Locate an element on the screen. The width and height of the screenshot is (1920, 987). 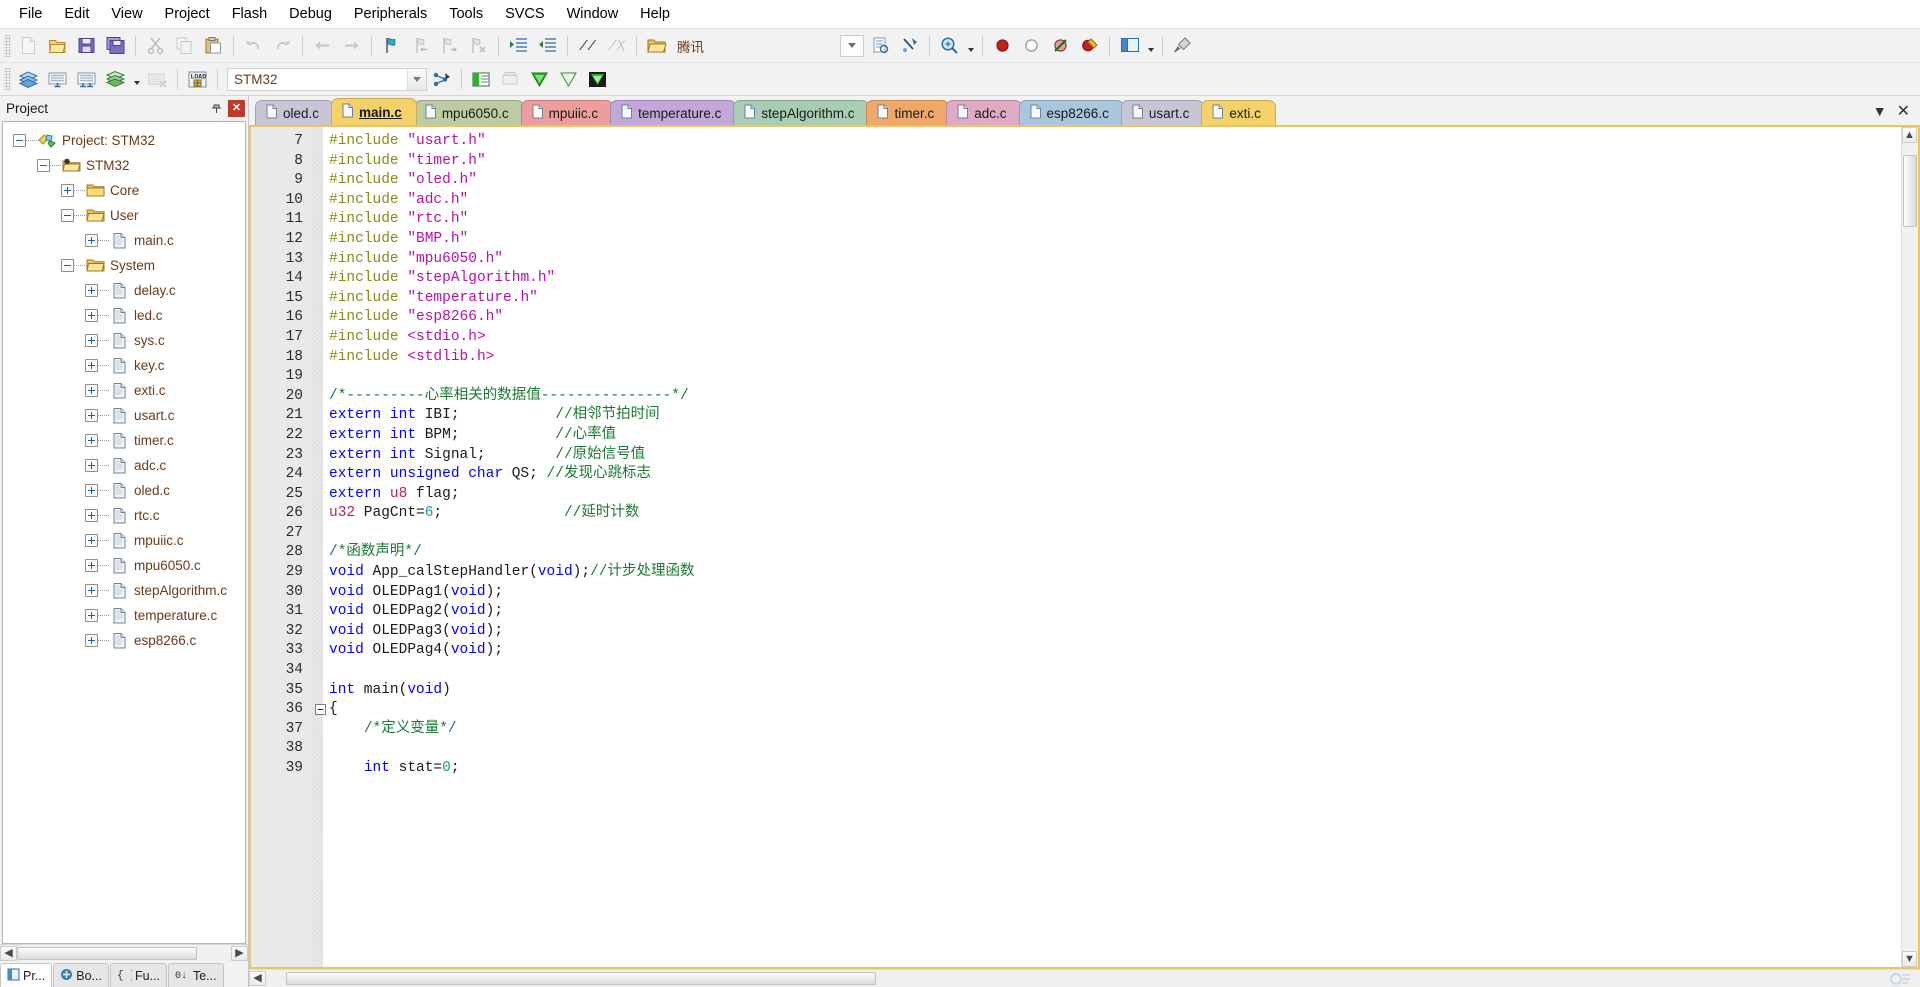
code-line: void App_calStepHandler(void);//计步处理函数 is located at coordinates (1115, 573).